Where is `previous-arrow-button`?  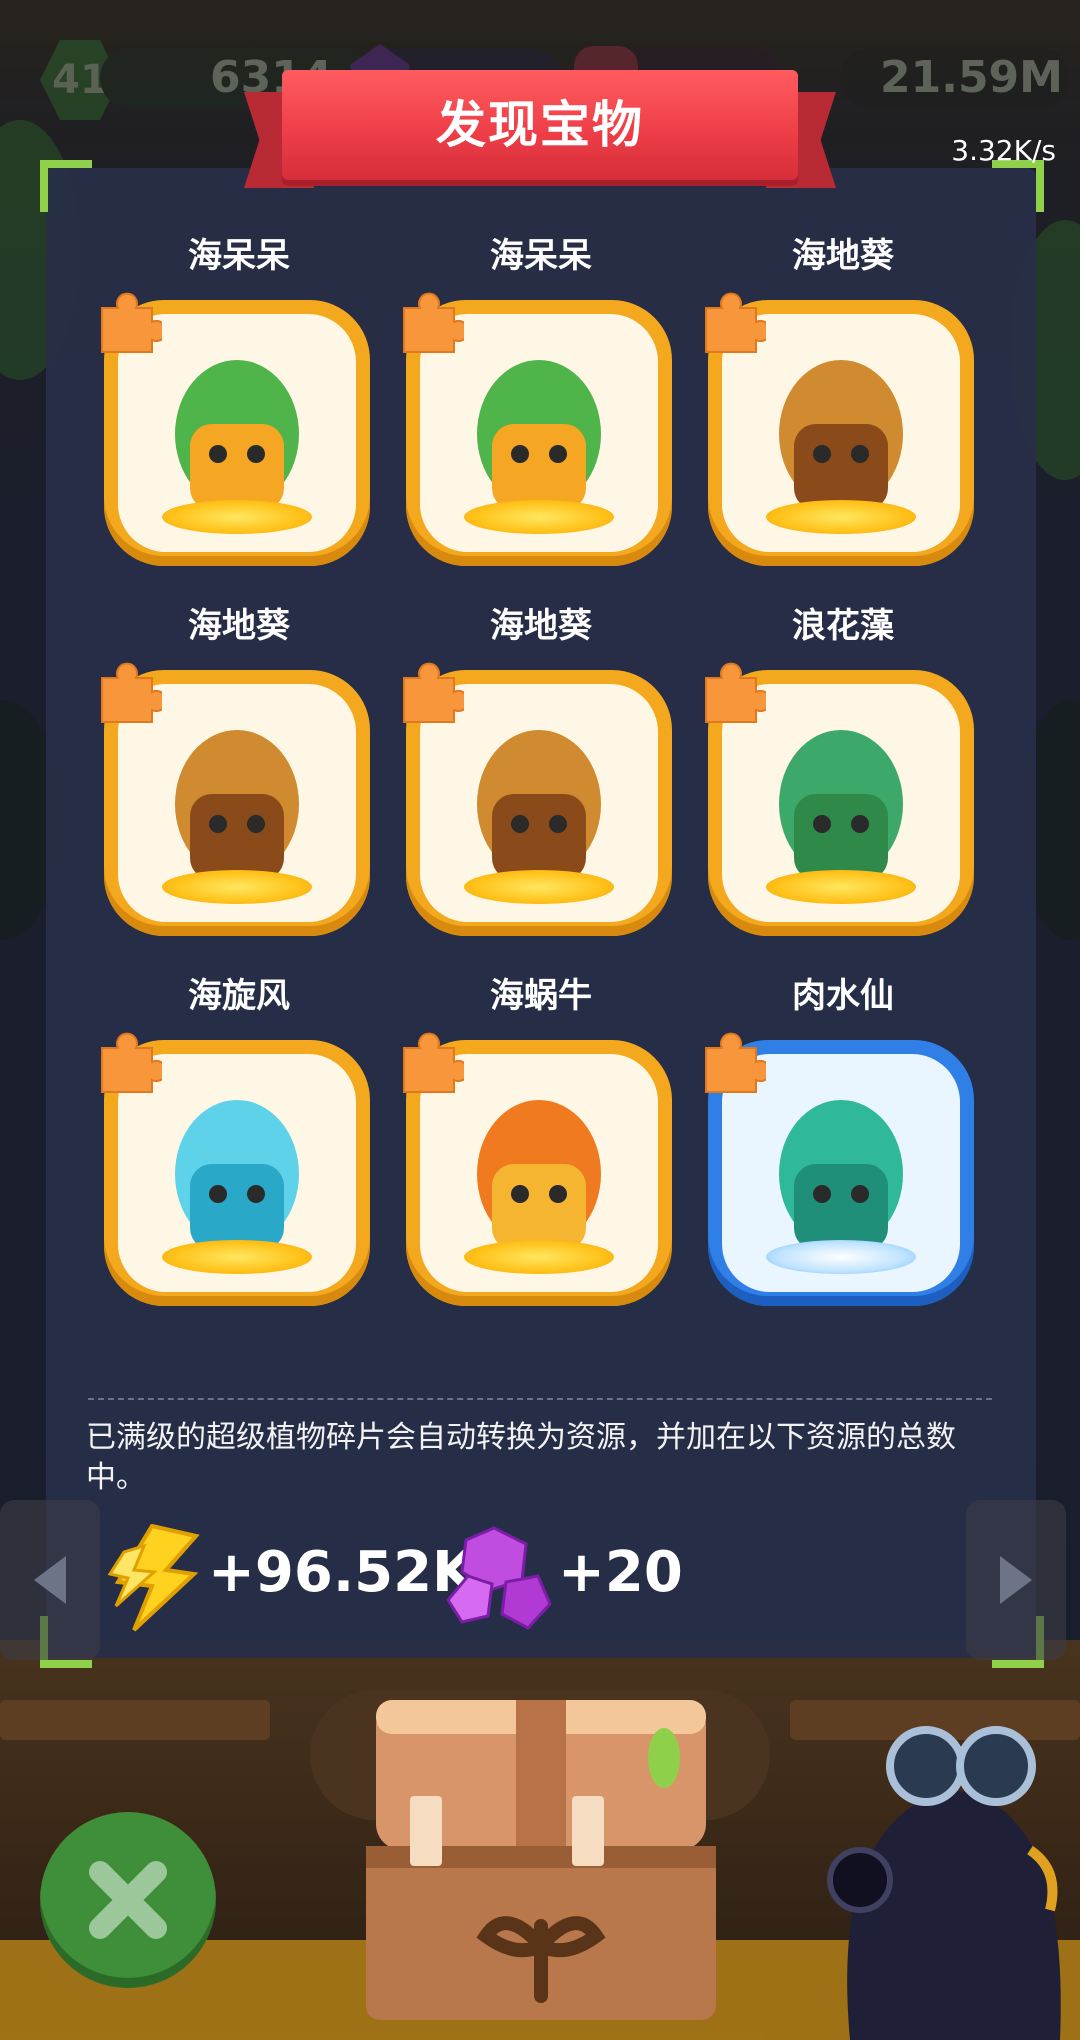 previous-arrow-button is located at coordinates (50, 1580).